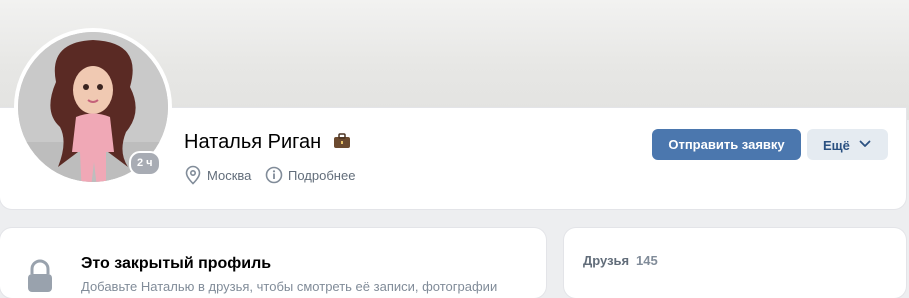 The width and height of the screenshot is (909, 298). What do you see at coordinates (726, 144) in the screenshot?
I see `send-friend-request-button: Отправить заявку` at bounding box center [726, 144].